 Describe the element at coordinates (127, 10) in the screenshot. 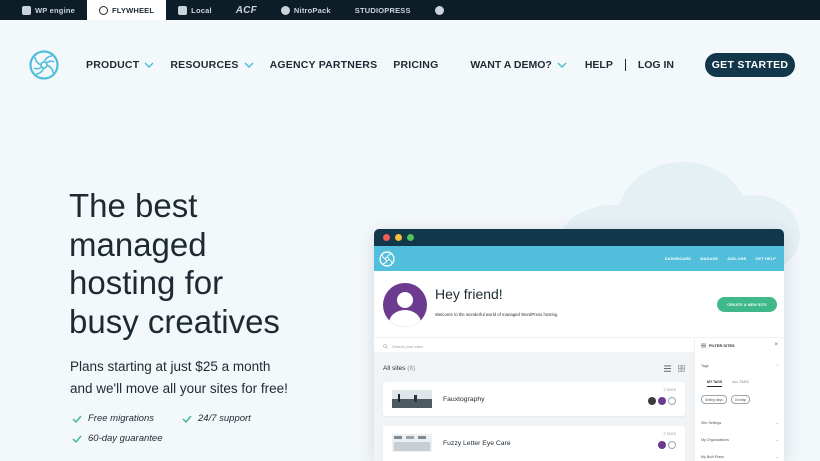

I see `brand-flywheel: FLYWHEEL` at that location.